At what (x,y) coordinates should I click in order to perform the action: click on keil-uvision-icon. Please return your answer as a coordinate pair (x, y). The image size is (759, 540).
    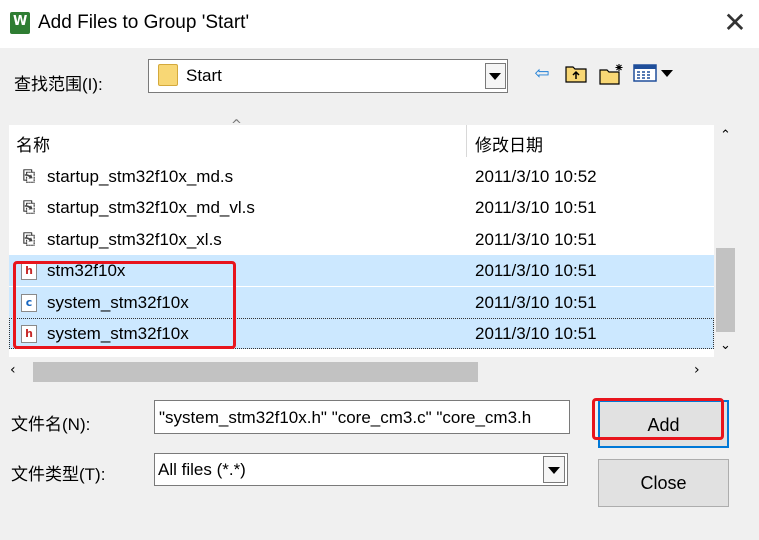
    Looking at the image, I should click on (20, 23).